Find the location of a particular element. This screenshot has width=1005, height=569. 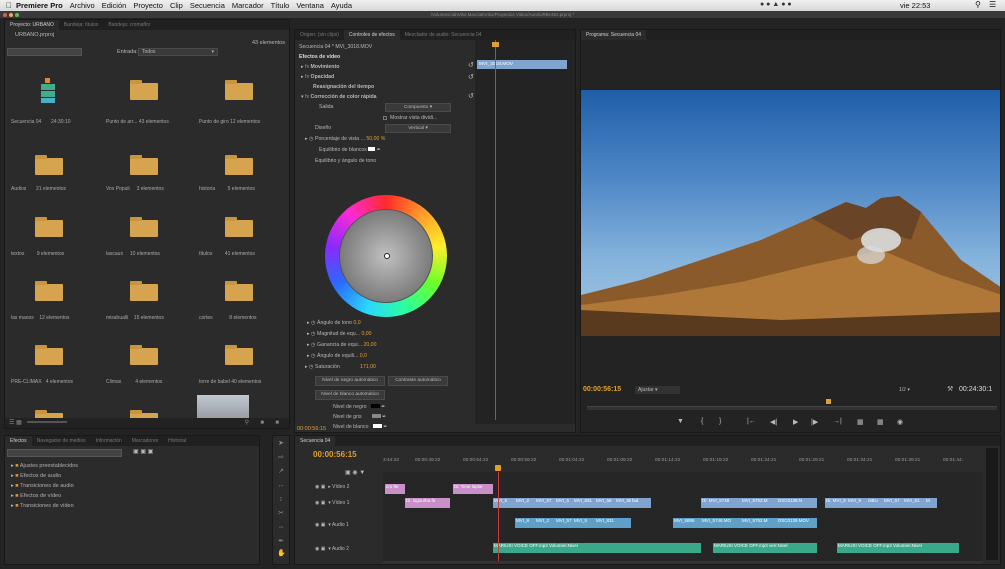

mark-in-icon: { is located at coordinates (702, 421).